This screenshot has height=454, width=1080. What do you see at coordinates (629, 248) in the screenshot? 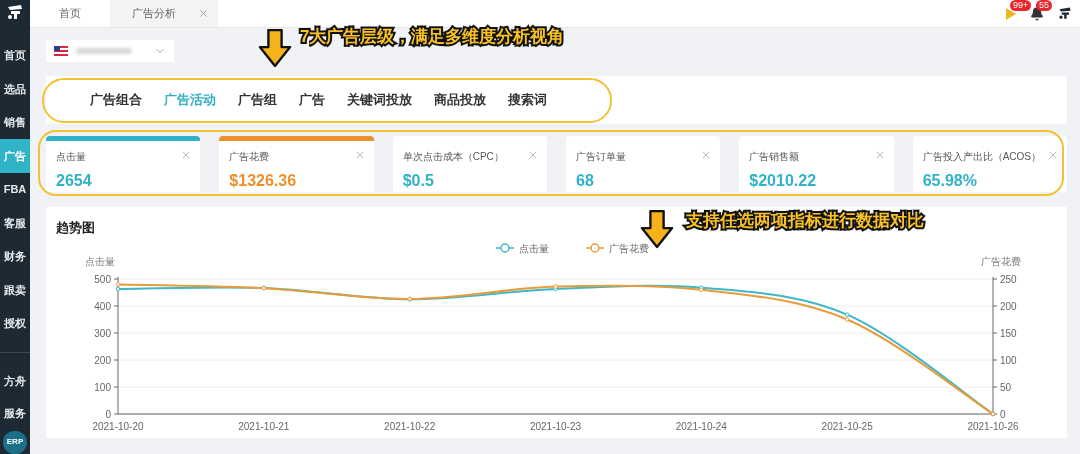
I see `legend-label: 广告花费` at bounding box center [629, 248].